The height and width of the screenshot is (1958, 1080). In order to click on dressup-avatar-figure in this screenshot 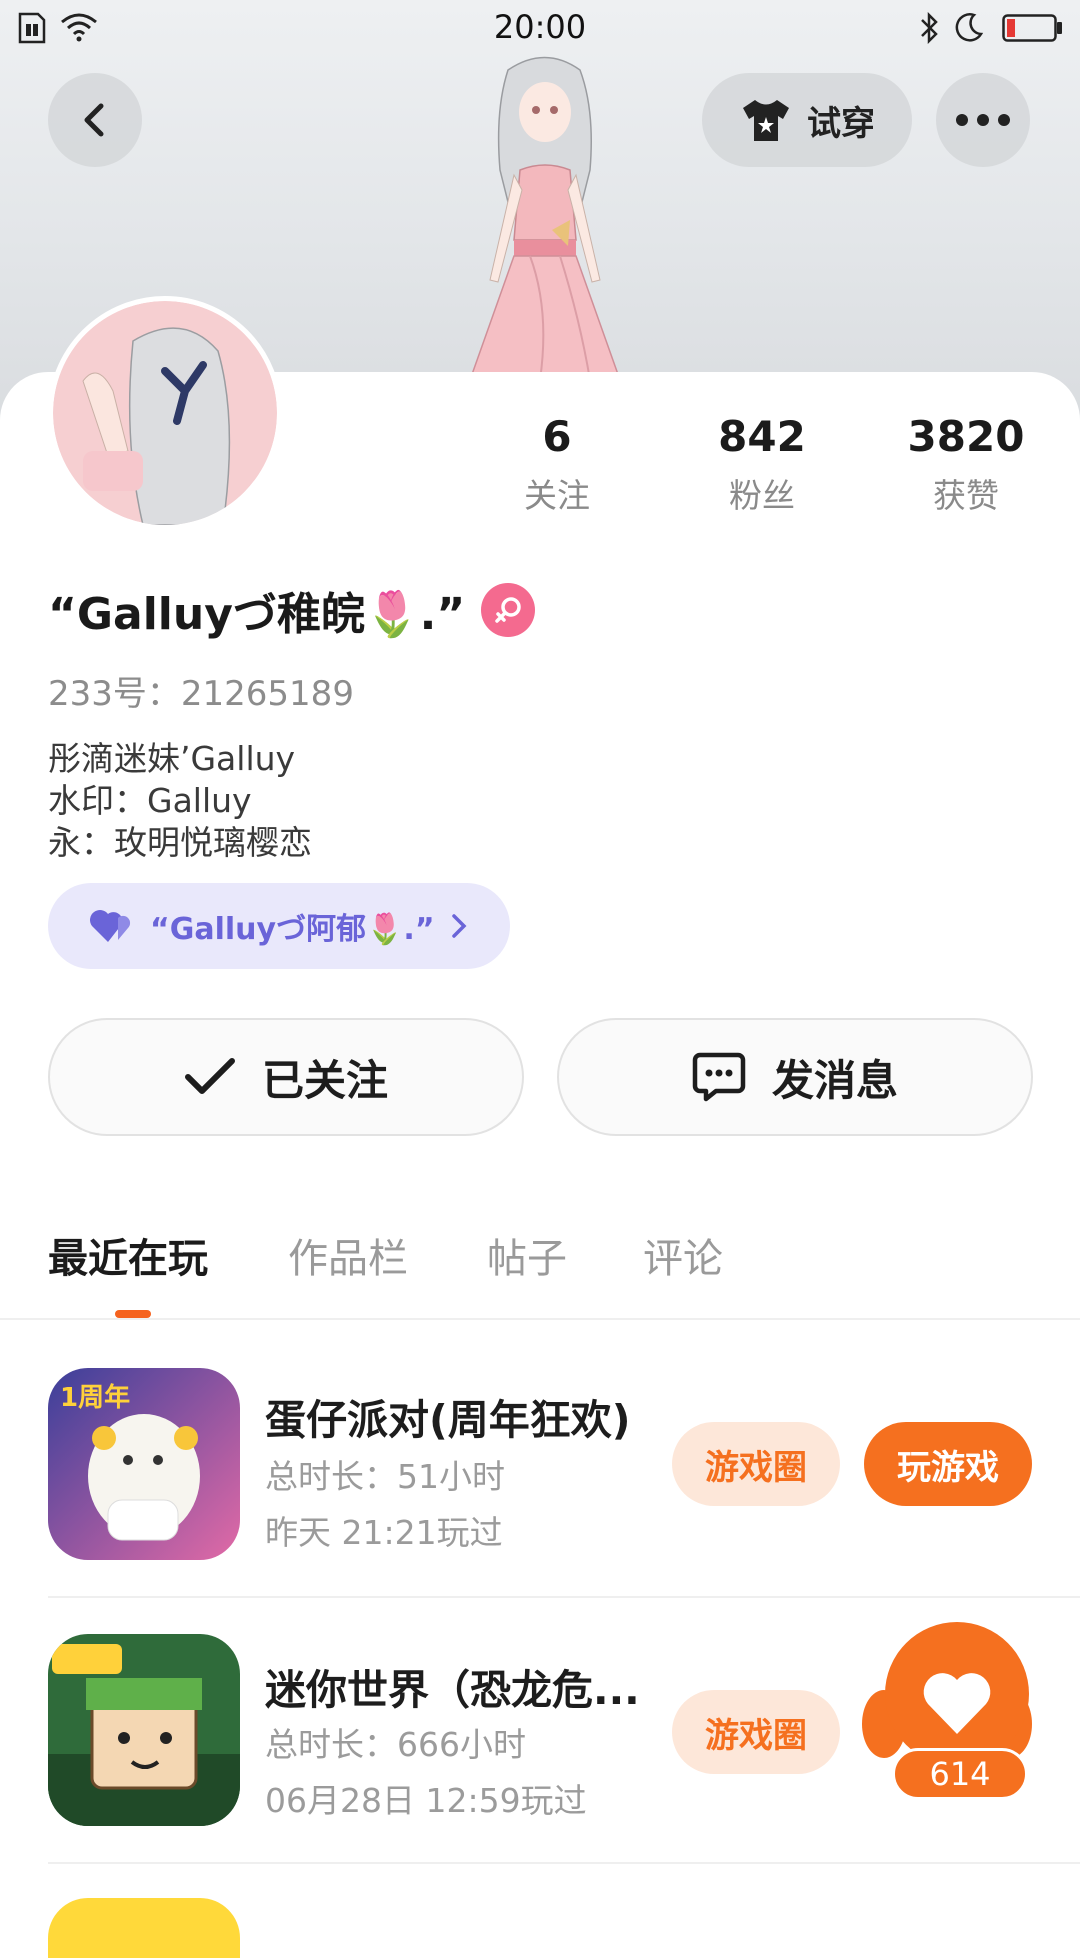, I will do `click(545, 215)`.